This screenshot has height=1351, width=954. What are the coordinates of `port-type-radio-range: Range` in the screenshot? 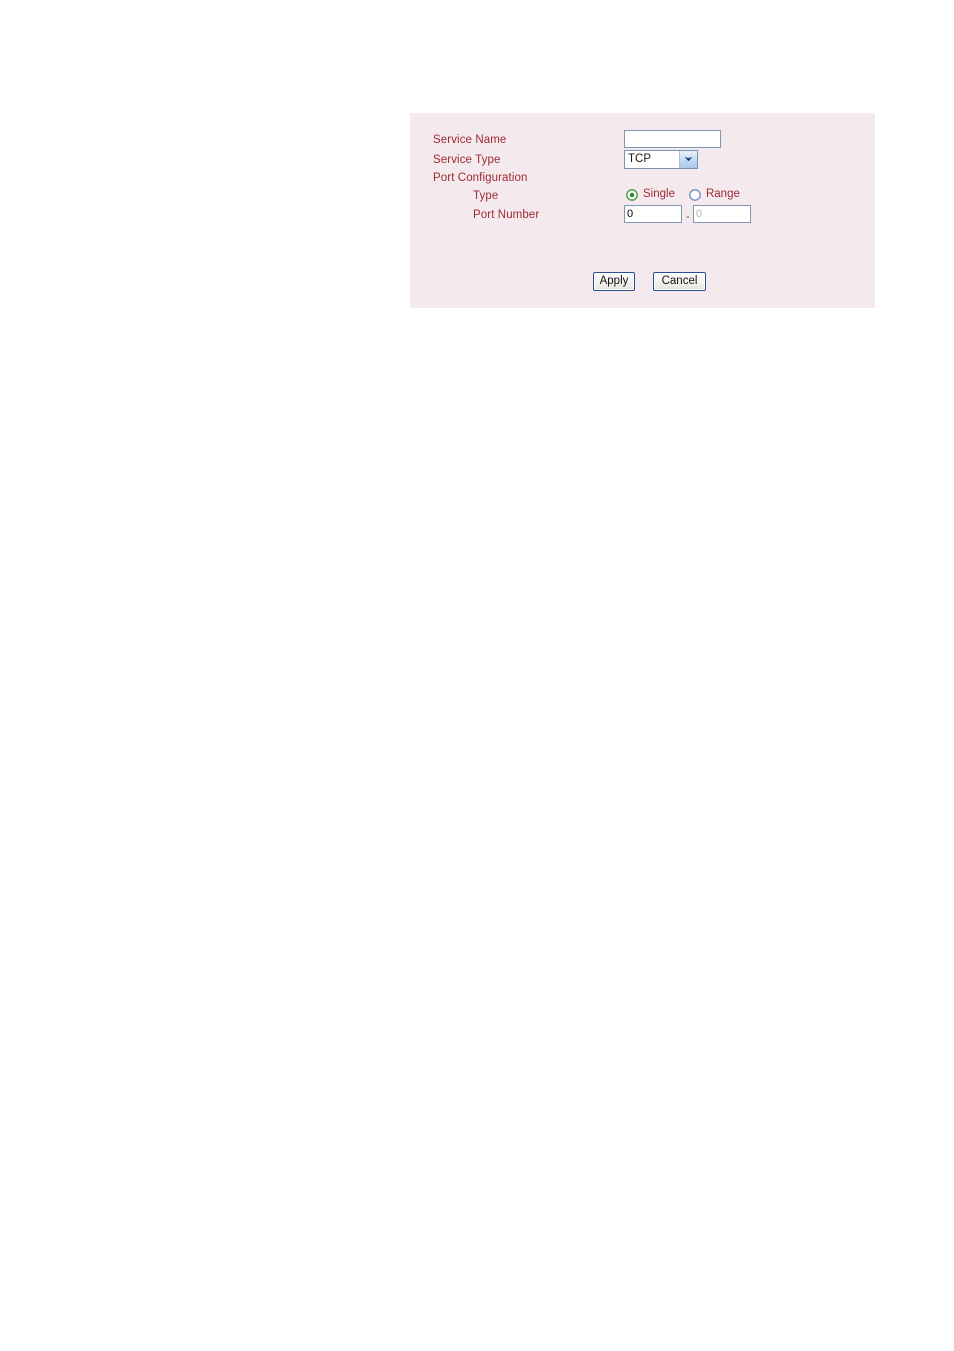 It's located at (714, 194).